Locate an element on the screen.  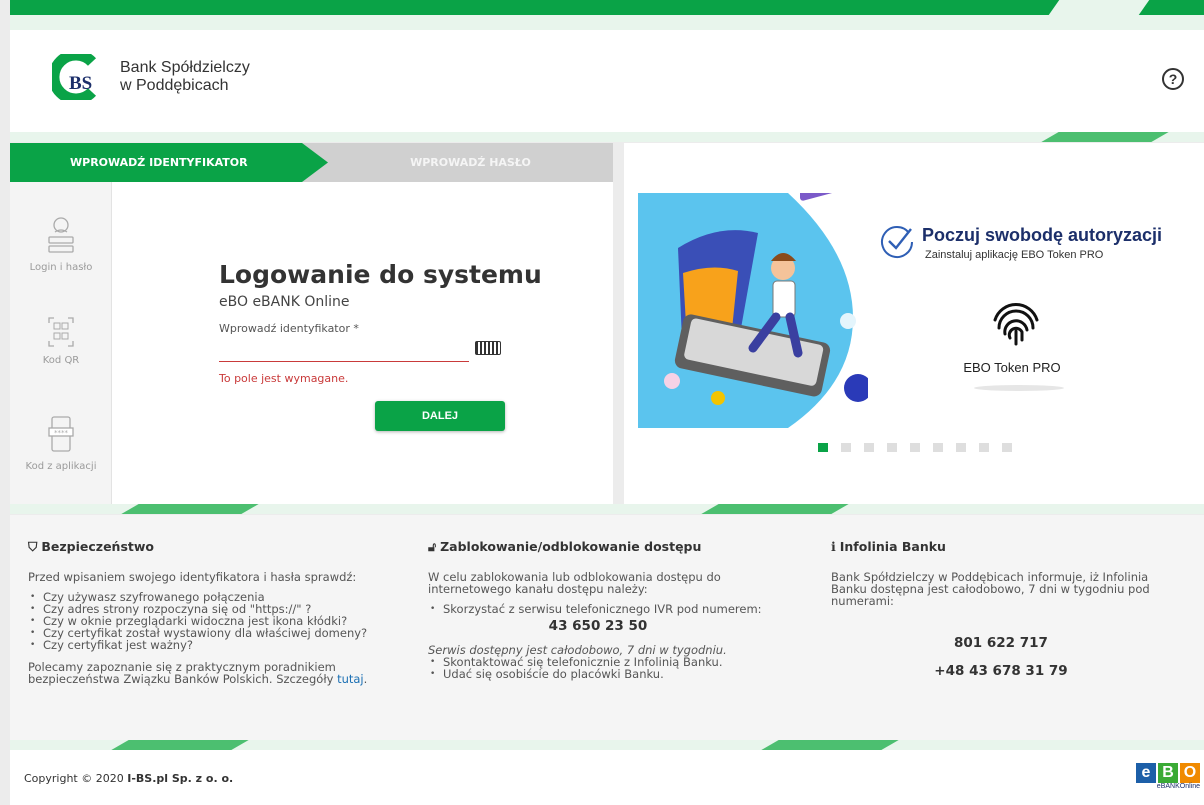
unlock-icon: 🔓︎ is located at coordinates (432, 546).